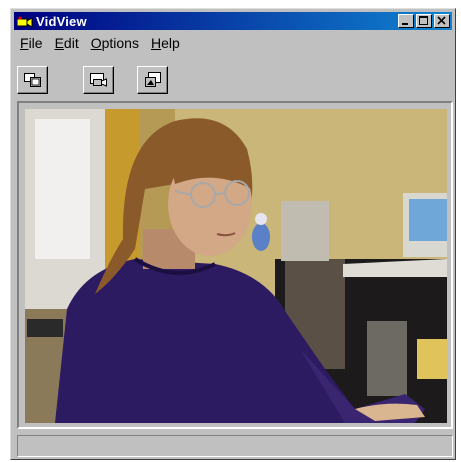 The image size is (461, 462). What do you see at coordinates (405, 24) in the screenshot?
I see `minimize-icon` at bounding box center [405, 24].